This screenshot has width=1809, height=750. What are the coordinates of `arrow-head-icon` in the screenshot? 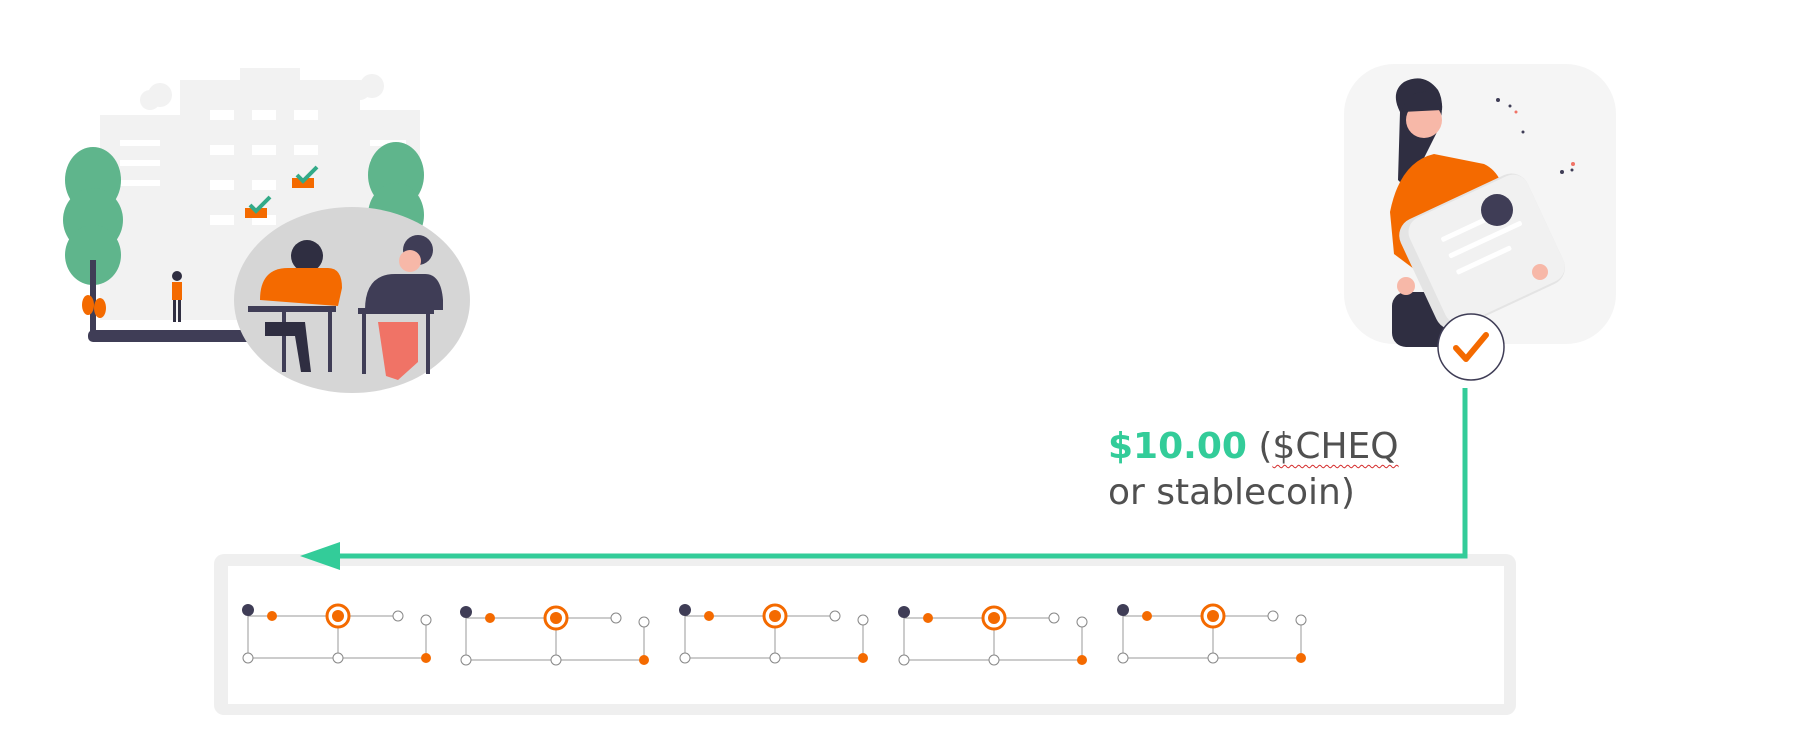 It's located at (320, 556).